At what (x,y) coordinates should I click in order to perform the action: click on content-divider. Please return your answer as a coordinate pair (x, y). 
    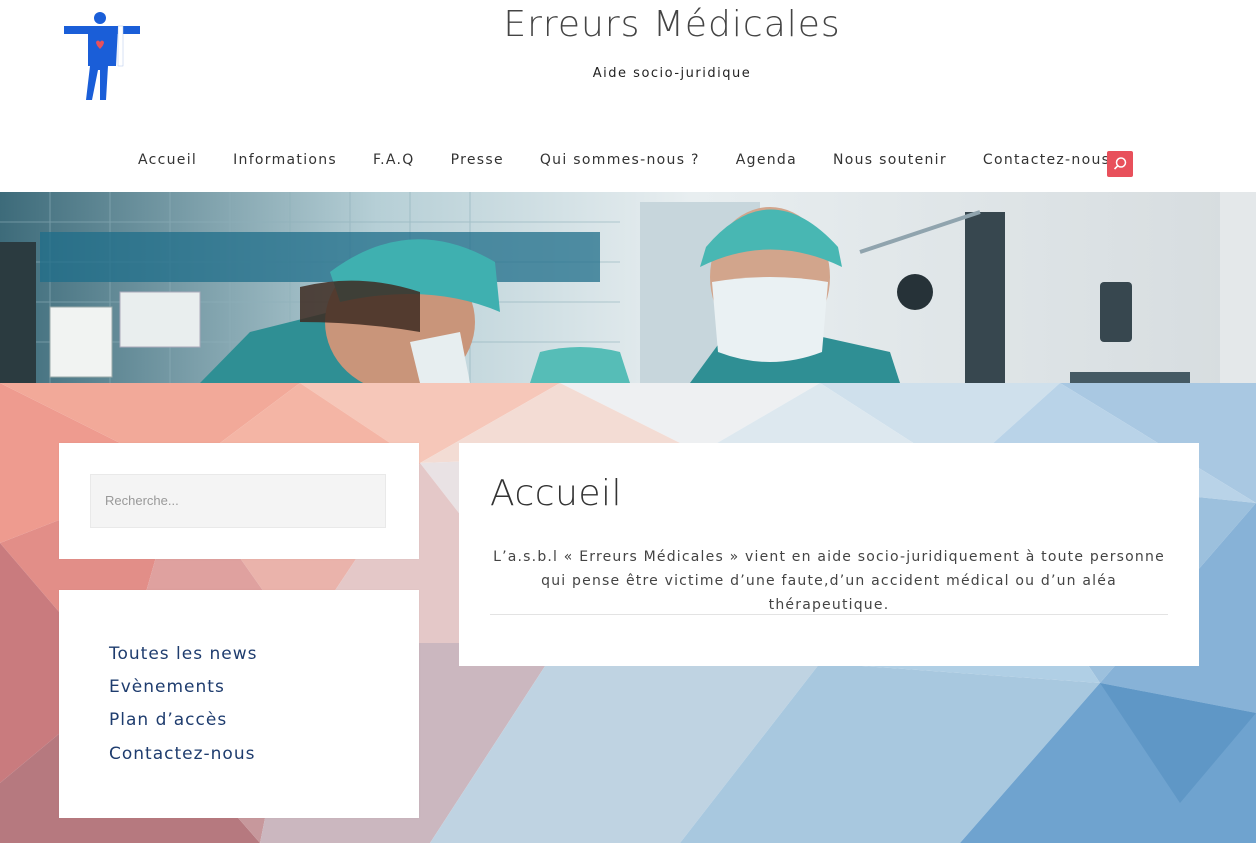
    Looking at the image, I should click on (829, 614).